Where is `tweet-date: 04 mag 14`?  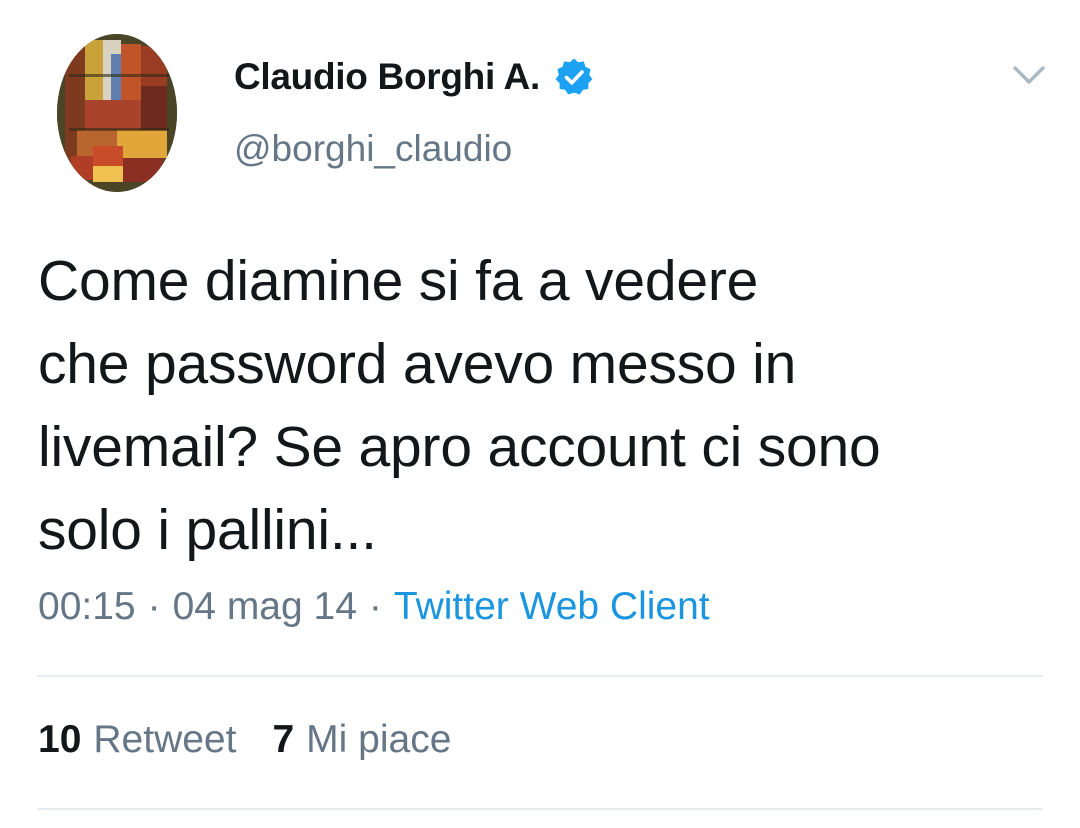
tweet-date: 04 mag 14 is located at coordinates (265, 607).